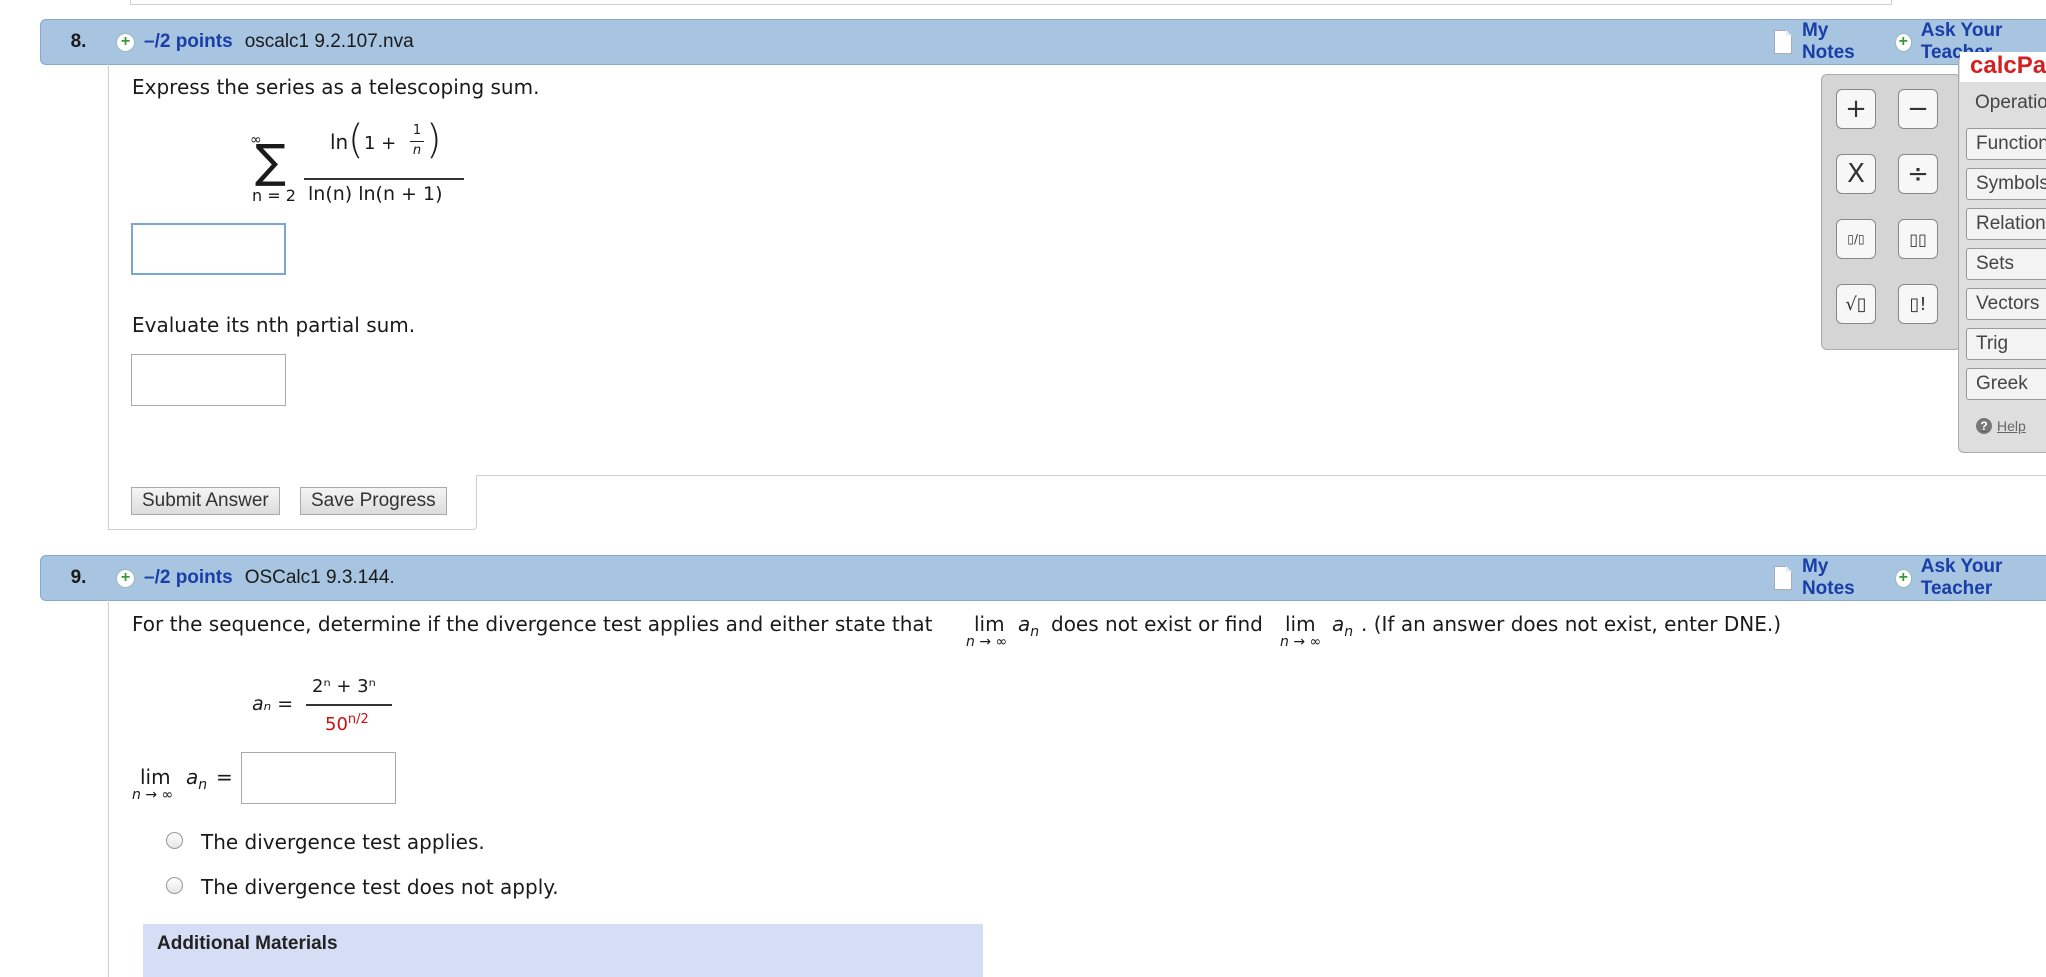 The width and height of the screenshot is (2046, 977). I want to click on divide-key: ÷, so click(1918, 174).